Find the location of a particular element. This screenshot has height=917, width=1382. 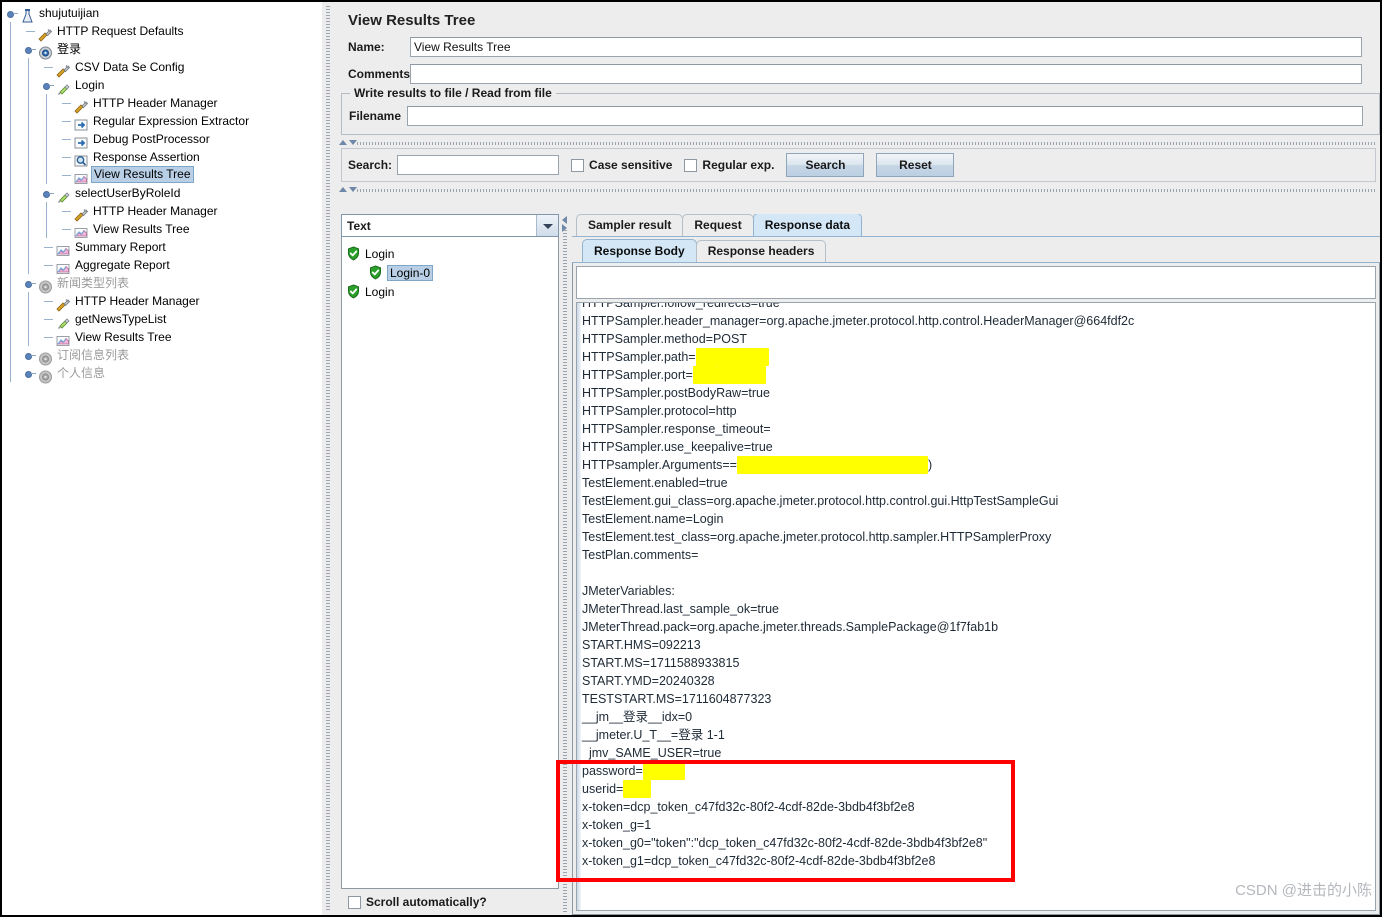

subtab-response-headers: Response headers is located at coordinates (761, 251).